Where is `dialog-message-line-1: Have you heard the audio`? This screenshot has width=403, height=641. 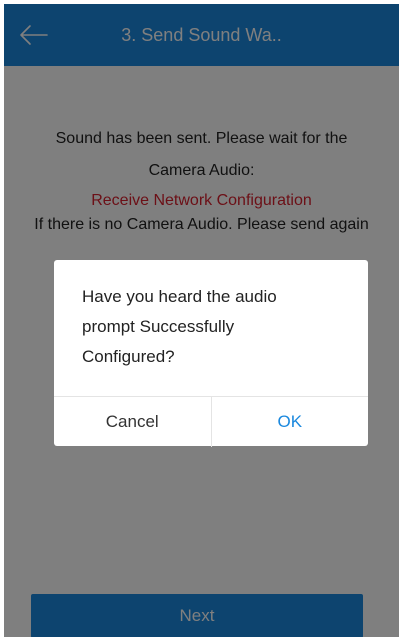 dialog-message-line-1: Have you heard the audio is located at coordinates (179, 296).